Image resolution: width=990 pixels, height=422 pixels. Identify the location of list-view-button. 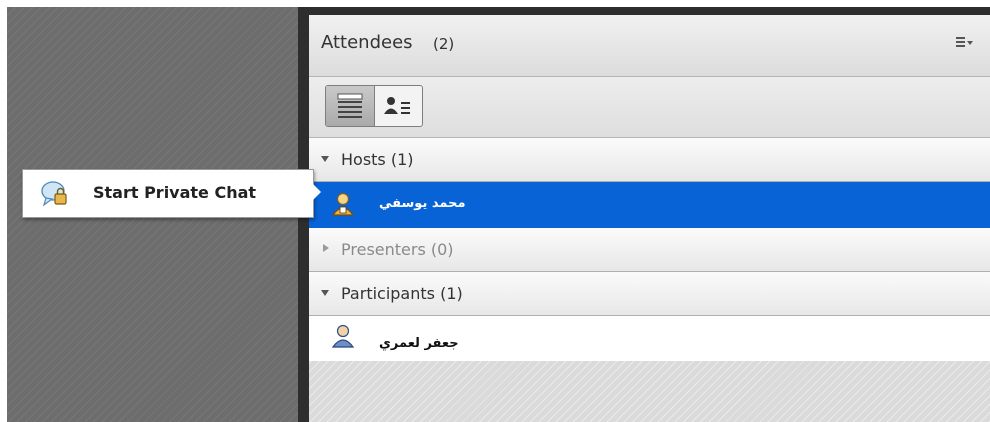
(350, 106).